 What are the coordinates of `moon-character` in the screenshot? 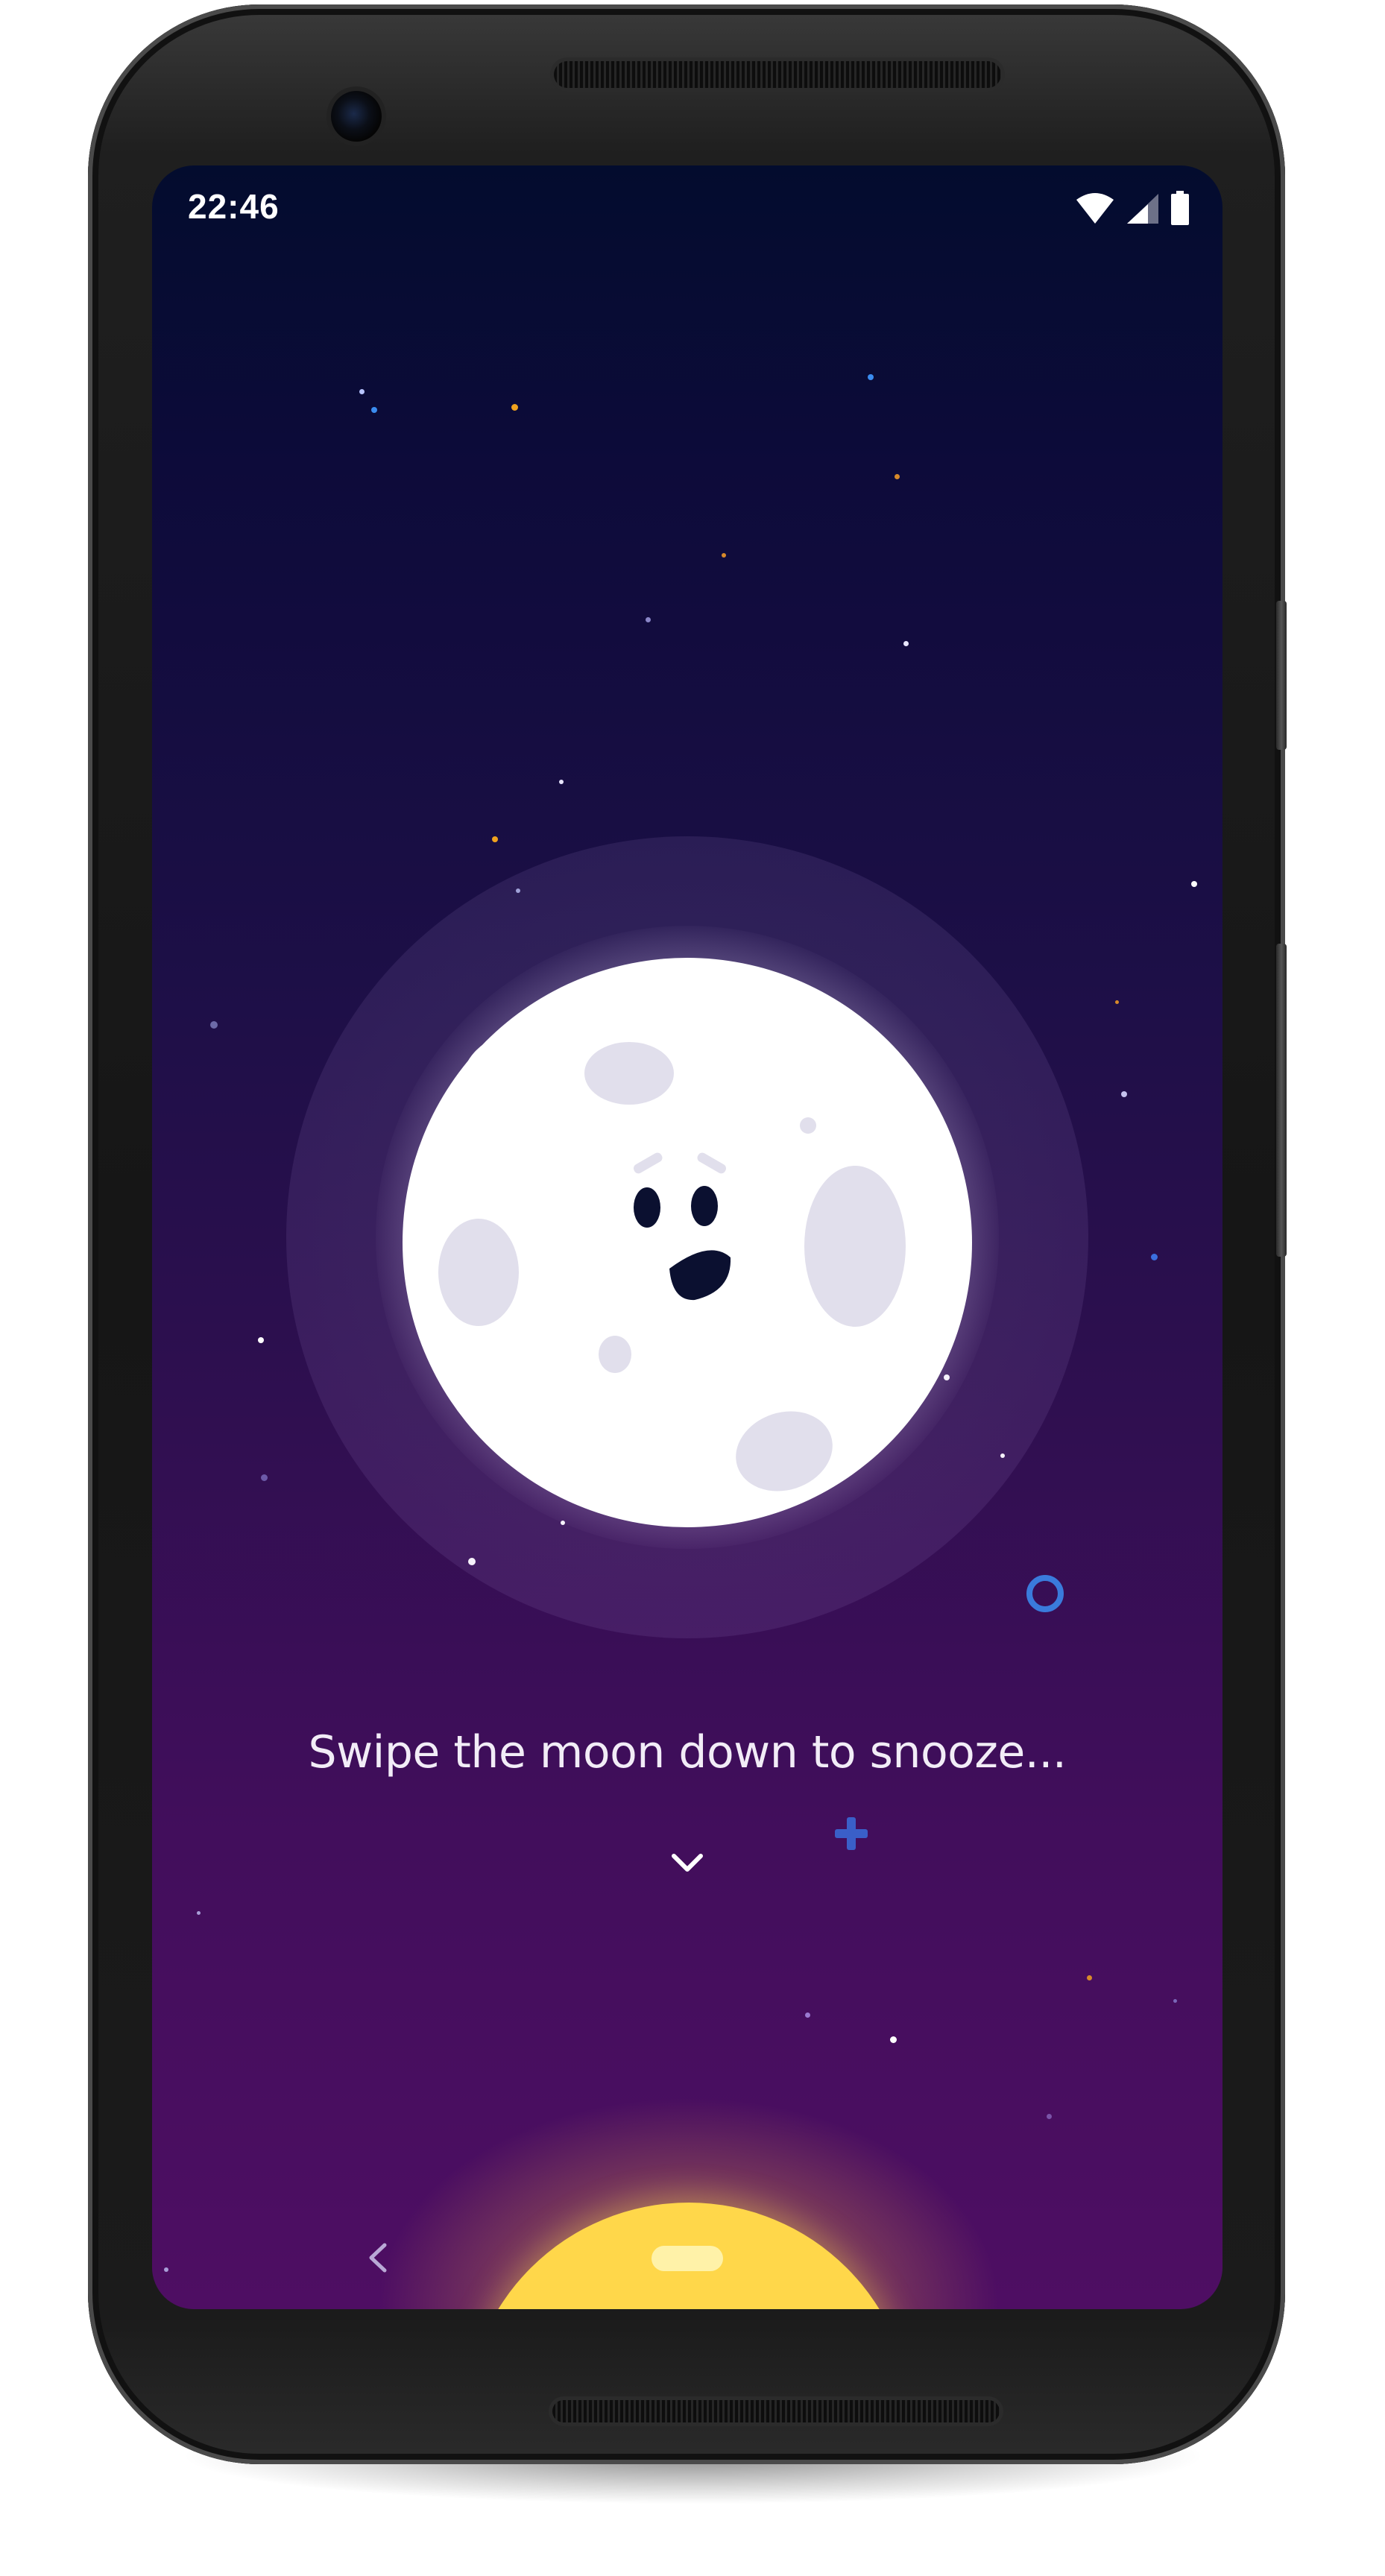 It's located at (687, 1239).